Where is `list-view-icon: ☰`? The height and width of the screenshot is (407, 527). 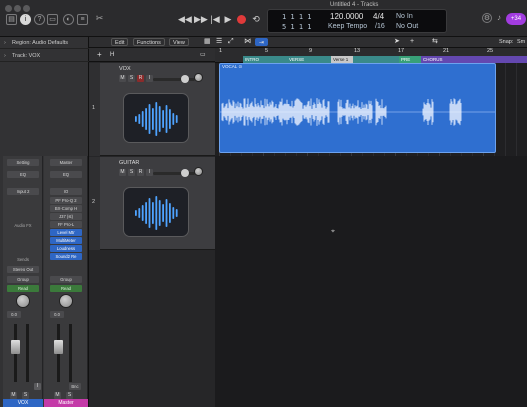
list-view-icon: ☰ is located at coordinates (219, 42).